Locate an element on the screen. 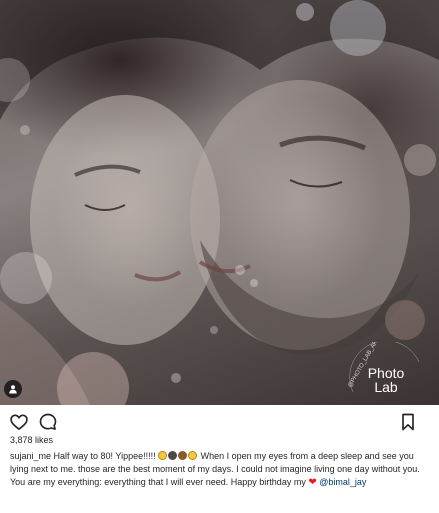 This screenshot has height=513, width=439. watermark-text: Photo Lab is located at coordinates (386, 380).